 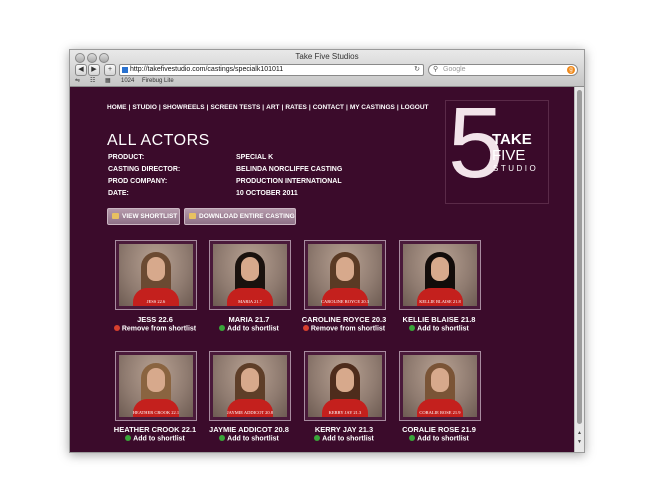 I want to click on actor-photo-card: JAYMIE ADDICOT 20.8, so click(x=250, y=386).